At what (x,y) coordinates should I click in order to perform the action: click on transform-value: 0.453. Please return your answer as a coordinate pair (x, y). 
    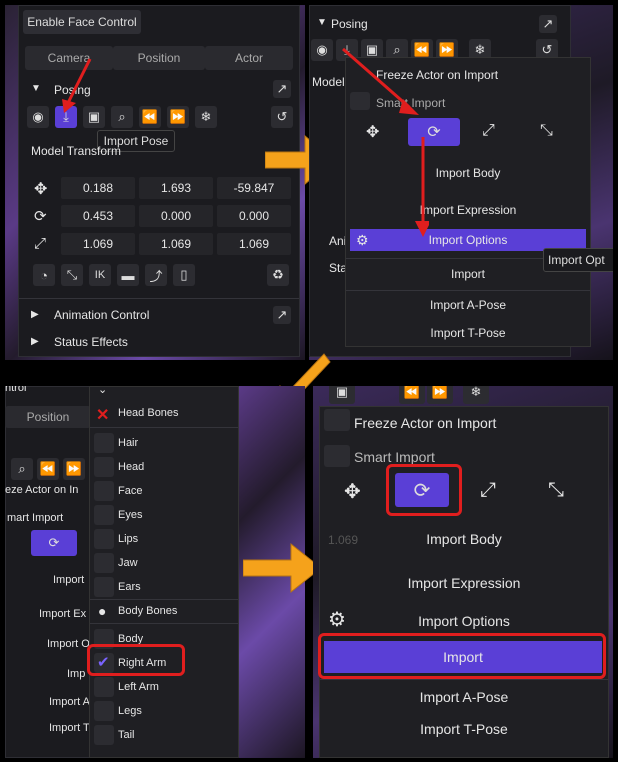
    Looking at the image, I should click on (98, 216).